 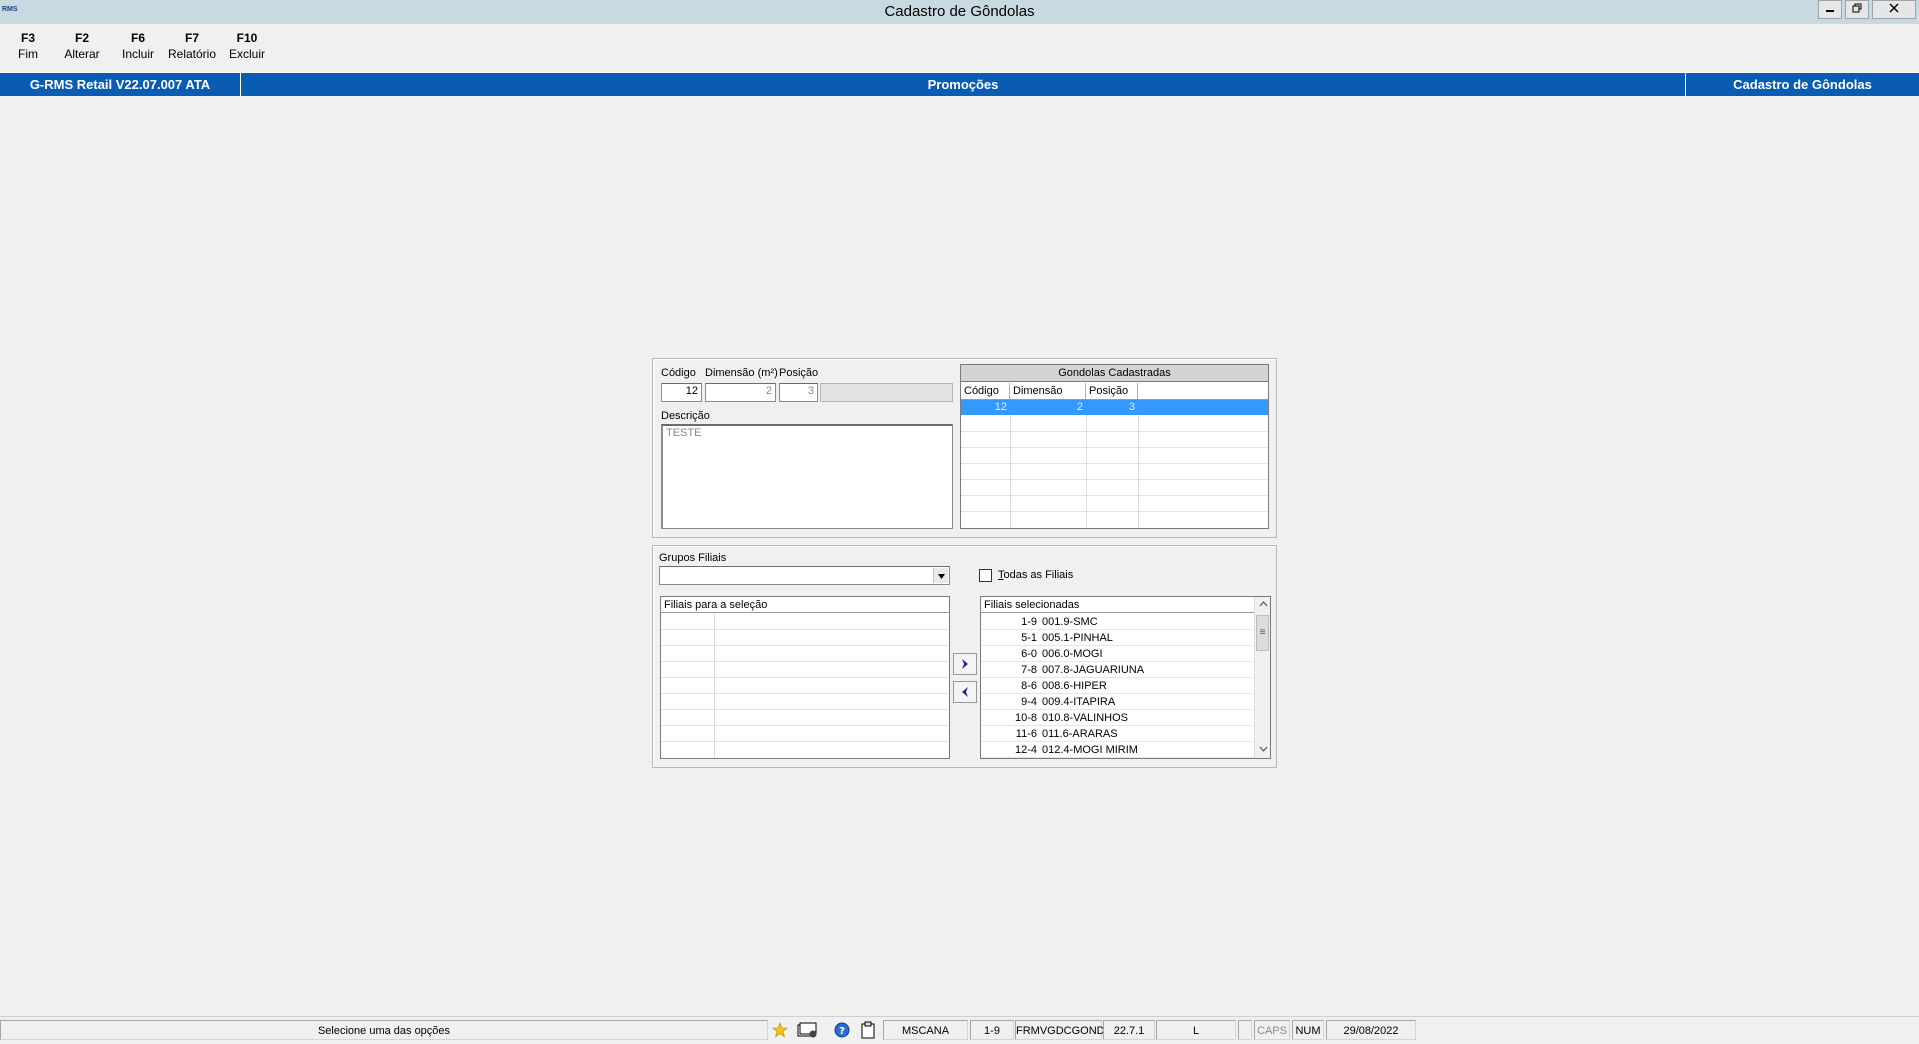 What do you see at coordinates (1117, 605) in the screenshot?
I see `filiais-selecionadas-header: Filiais selecionadas` at bounding box center [1117, 605].